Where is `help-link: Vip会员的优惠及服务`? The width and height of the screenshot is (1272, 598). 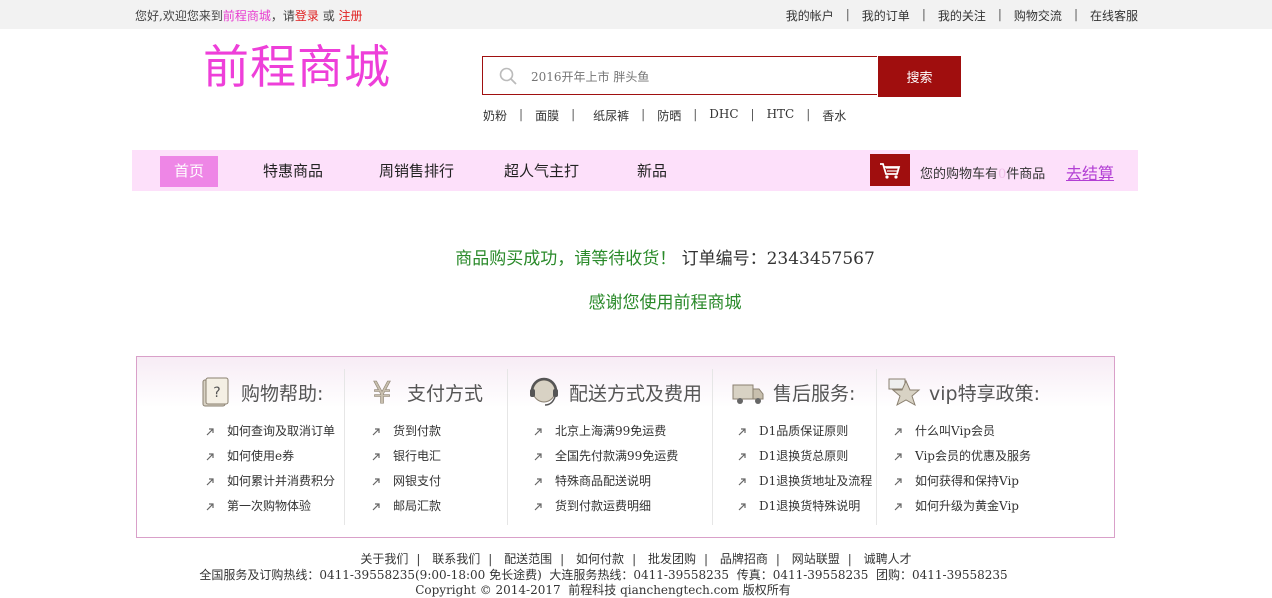 help-link: Vip会员的优惠及服务 is located at coordinates (962, 456).